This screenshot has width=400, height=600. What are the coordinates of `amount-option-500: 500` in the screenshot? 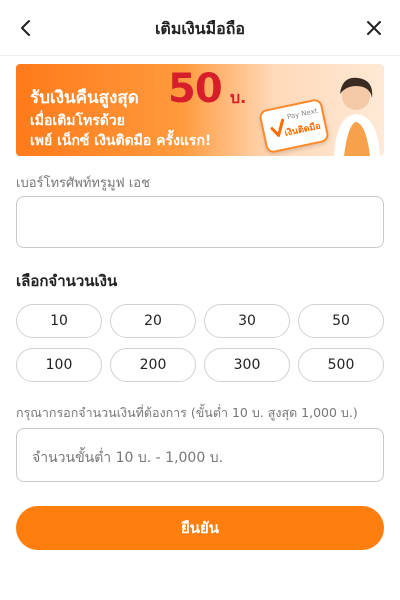 It's located at (341, 365).